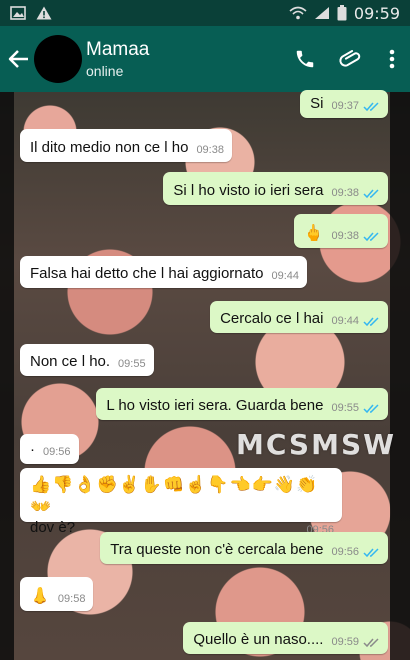 Image resolution: width=410 pixels, height=660 pixels. I want to click on message-bubble-in: · 09:56, so click(49, 449).